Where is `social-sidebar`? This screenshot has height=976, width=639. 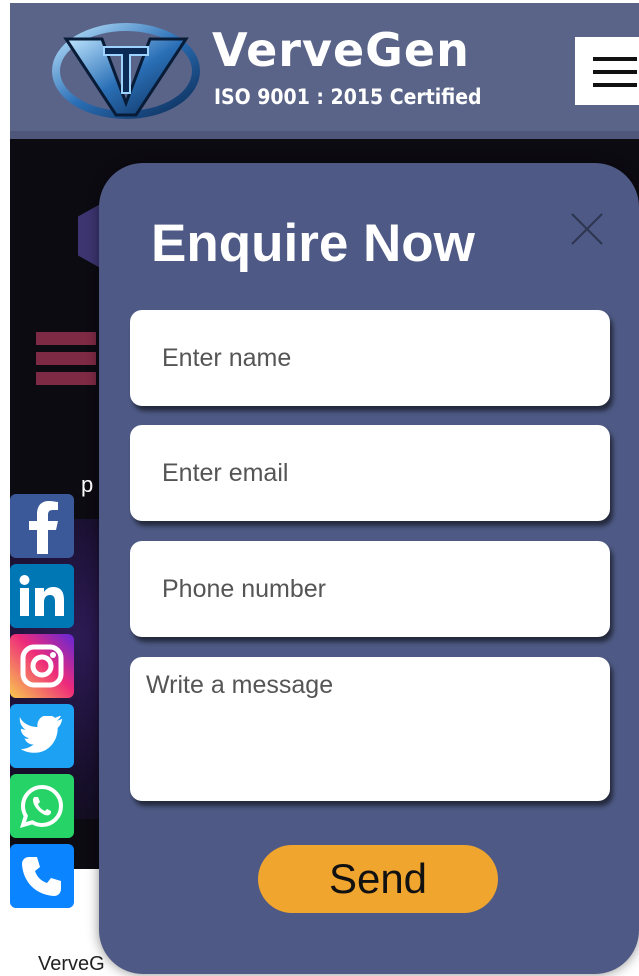 social-sidebar is located at coordinates (42, 704).